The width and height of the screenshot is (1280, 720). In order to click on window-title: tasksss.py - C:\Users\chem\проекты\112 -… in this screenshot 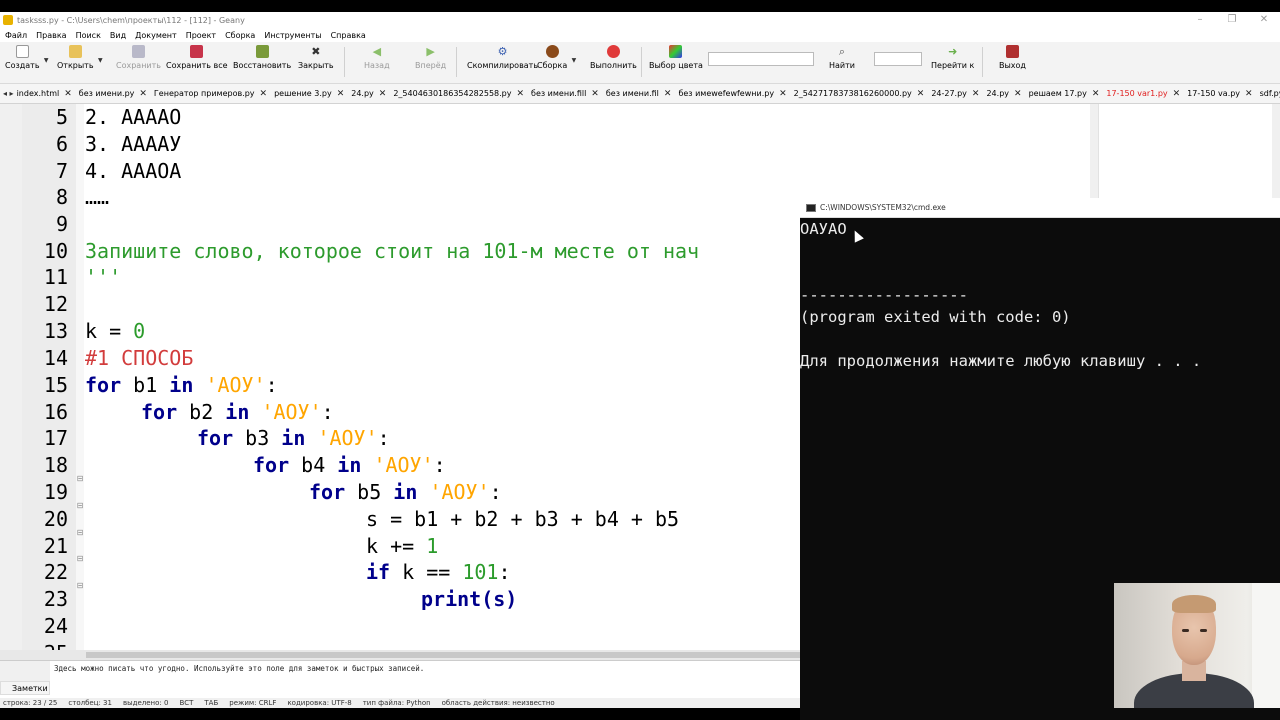, I will do `click(131, 20)`.